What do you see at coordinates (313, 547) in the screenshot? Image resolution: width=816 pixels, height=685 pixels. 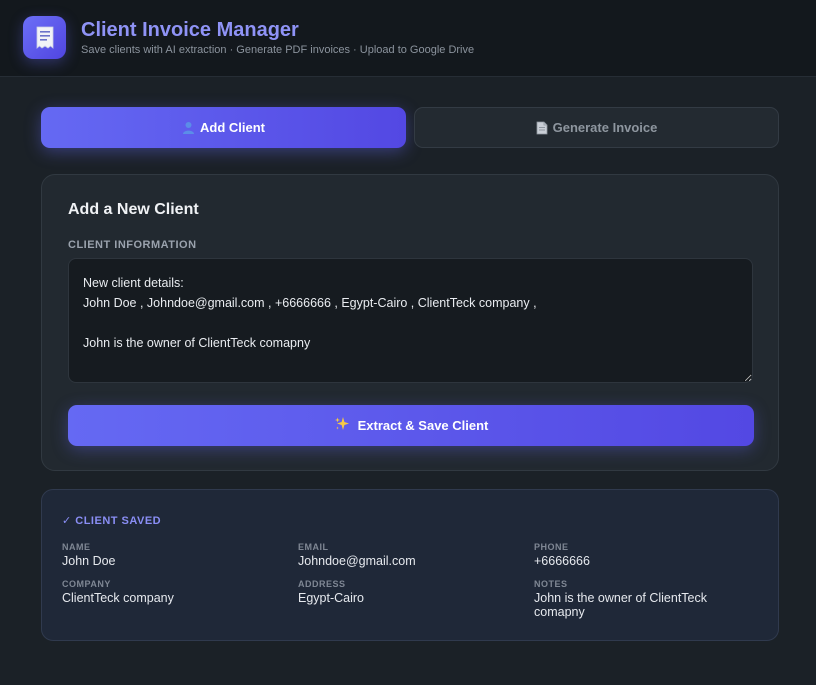 I see `field-label: EMAIL` at bounding box center [313, 547].